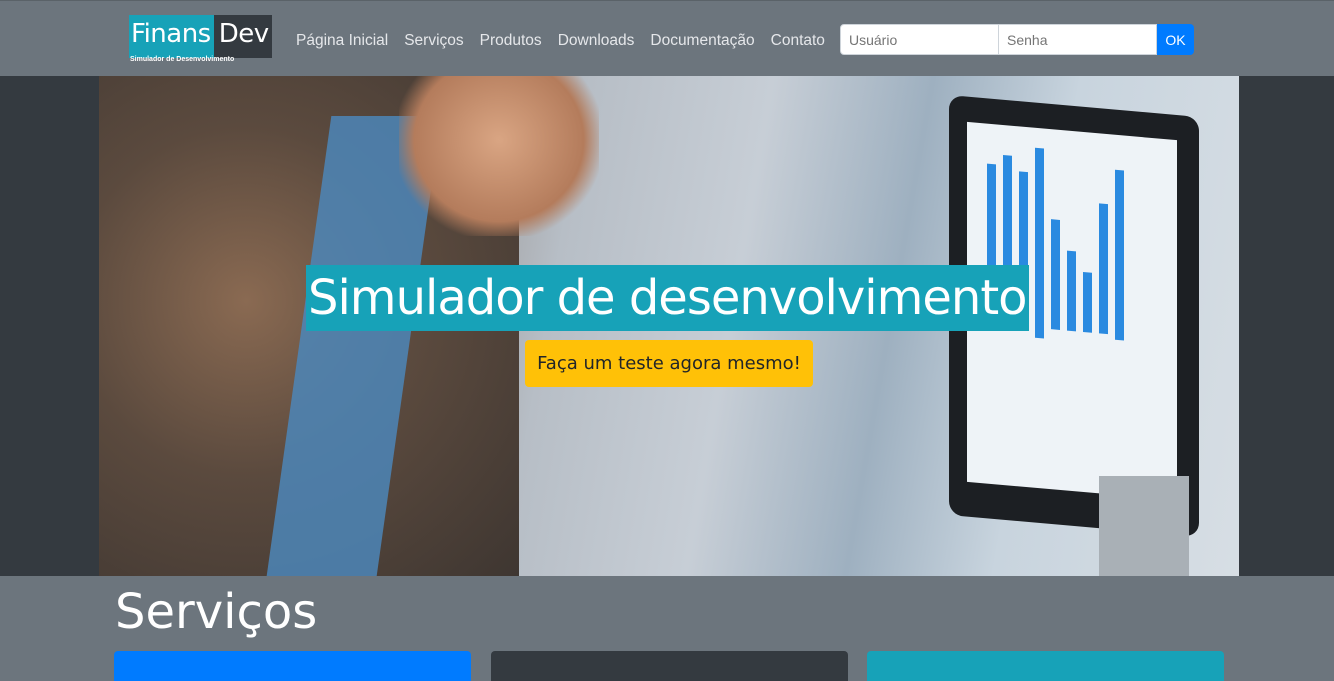 This screenshot has width=1334, height=681. What do you see at coordinates (1144, 526) in the screenshot?
I see `hero-monitor-stand` at bounding box center [1144, 526].